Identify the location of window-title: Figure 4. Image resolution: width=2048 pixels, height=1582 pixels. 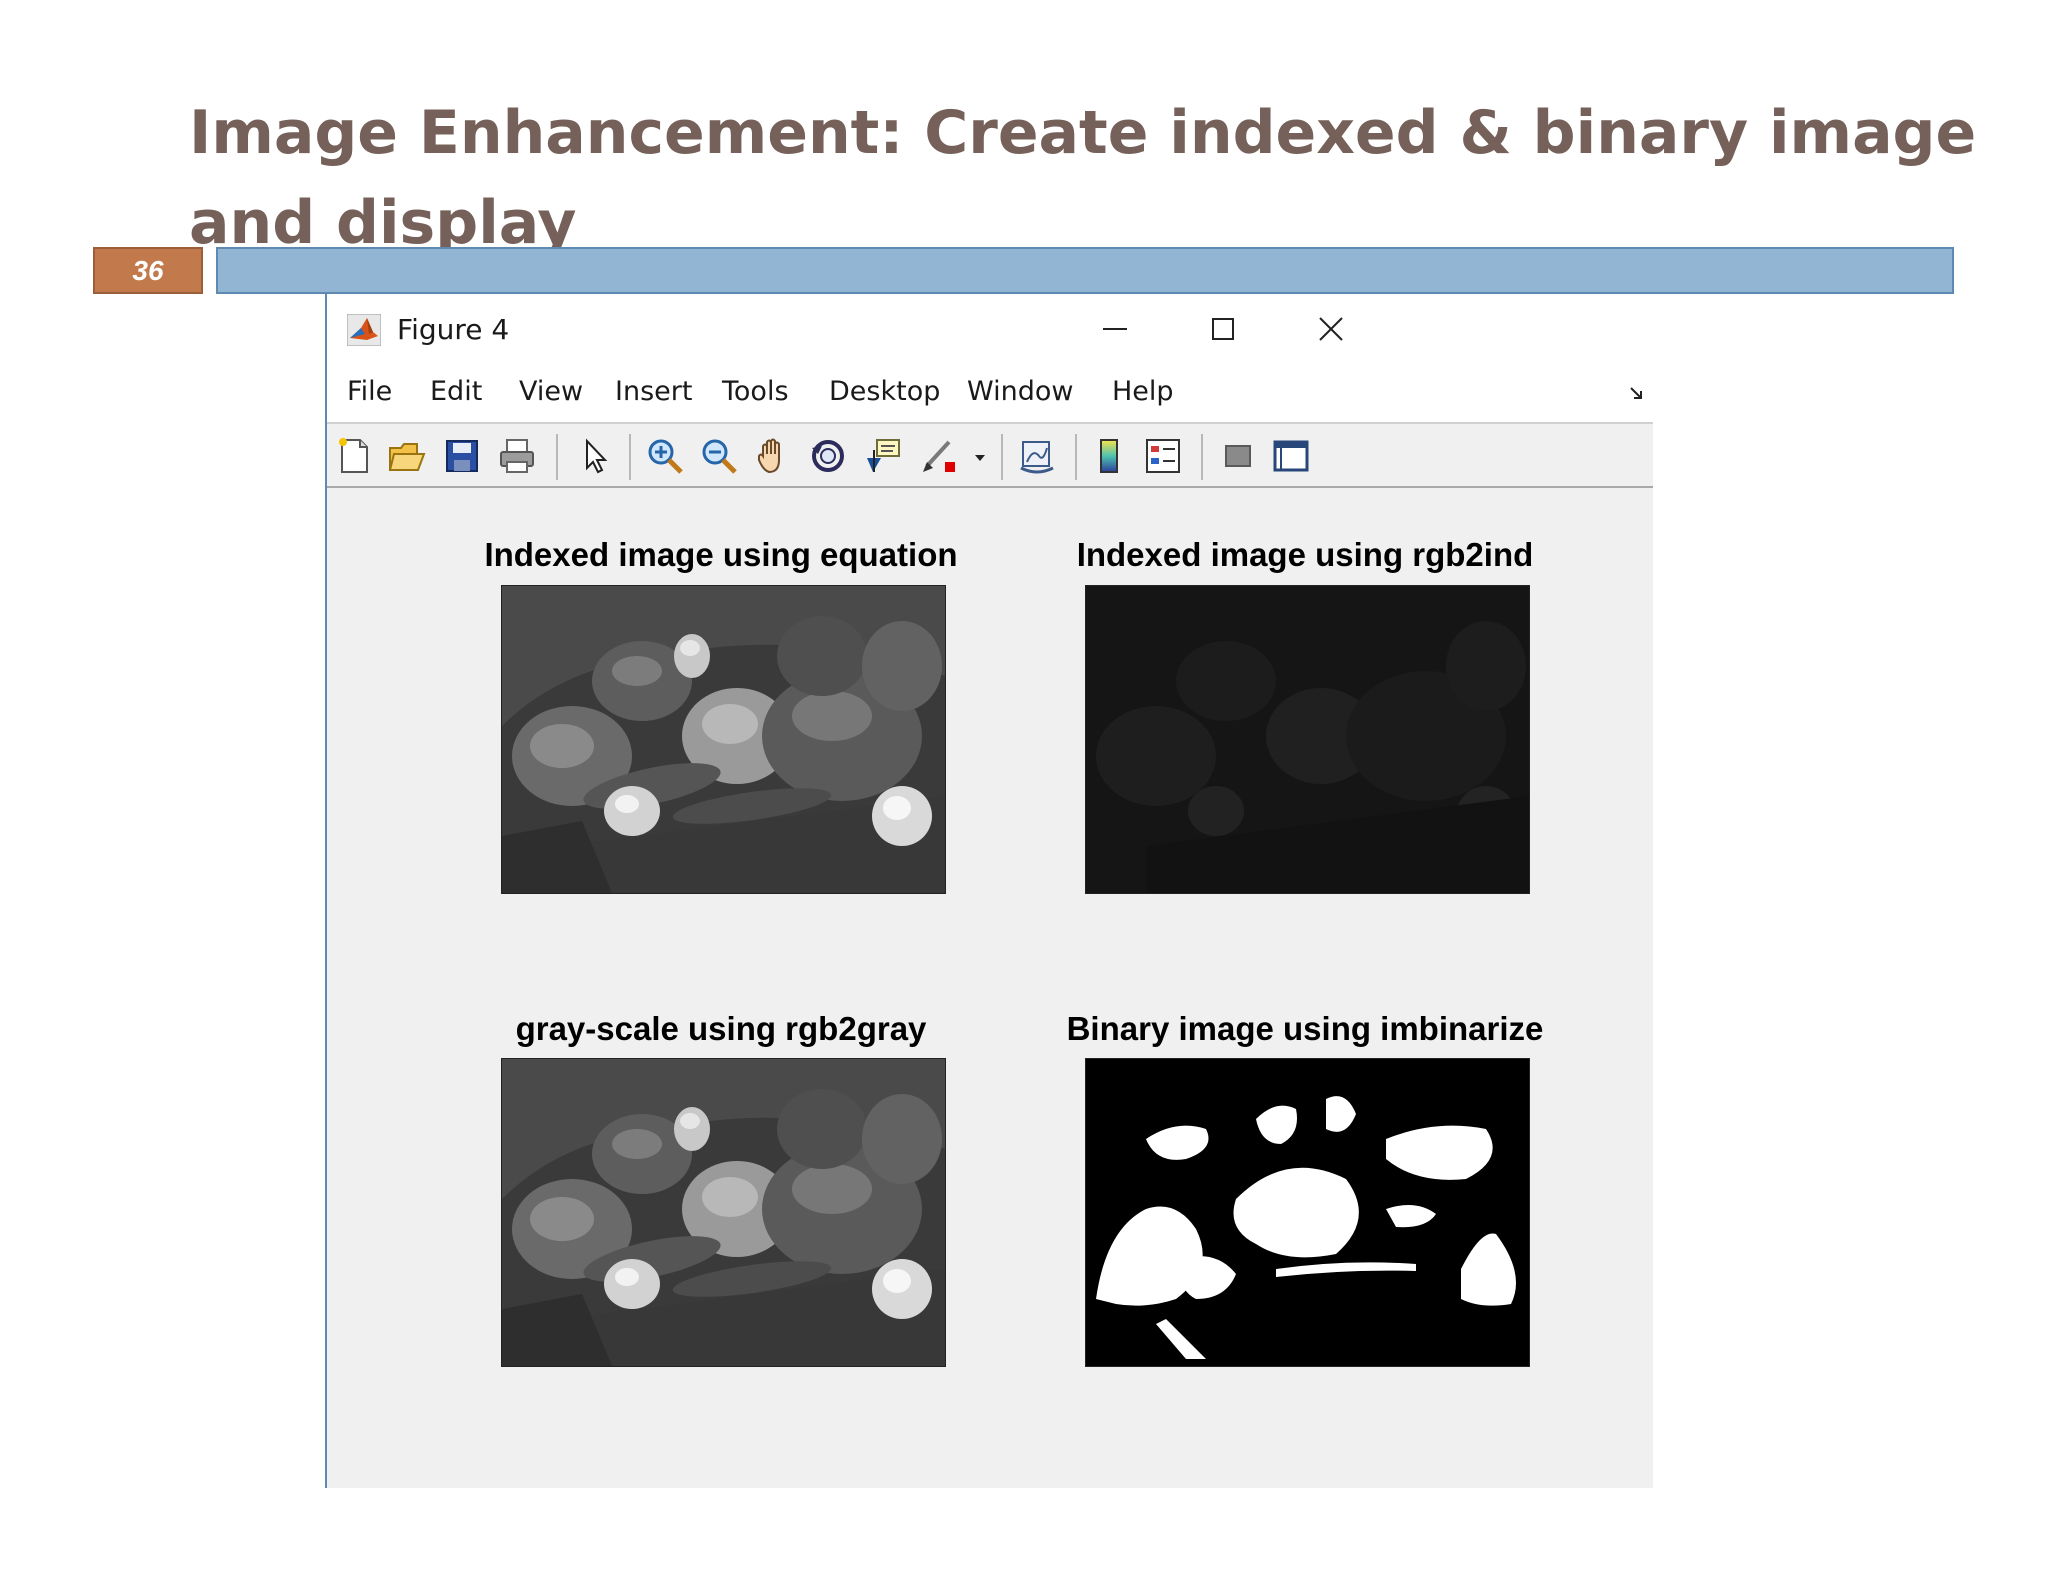
(453, 329).